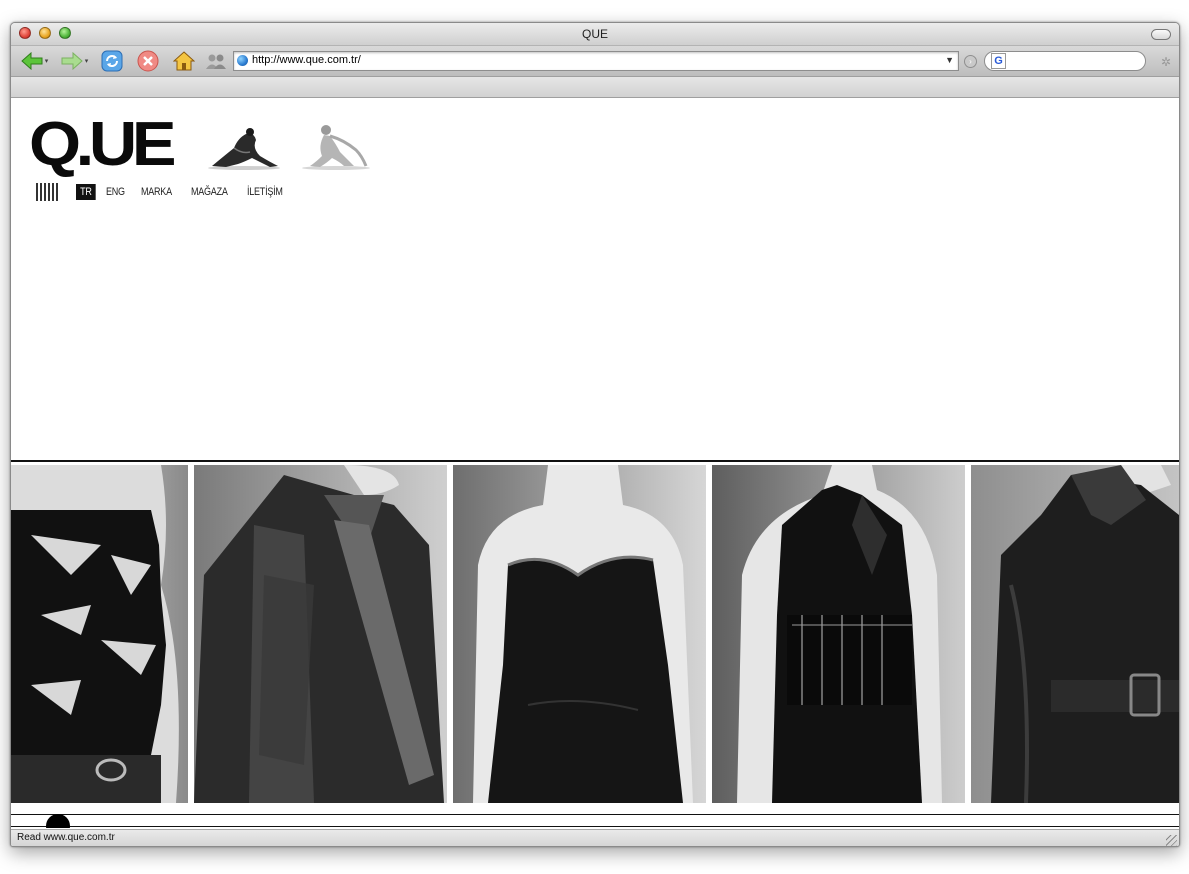 The image size is (1189, 874). Describe the element at coordinates (595, 826) in the screenshot. I see `timeline-rule-bottom` at that location.